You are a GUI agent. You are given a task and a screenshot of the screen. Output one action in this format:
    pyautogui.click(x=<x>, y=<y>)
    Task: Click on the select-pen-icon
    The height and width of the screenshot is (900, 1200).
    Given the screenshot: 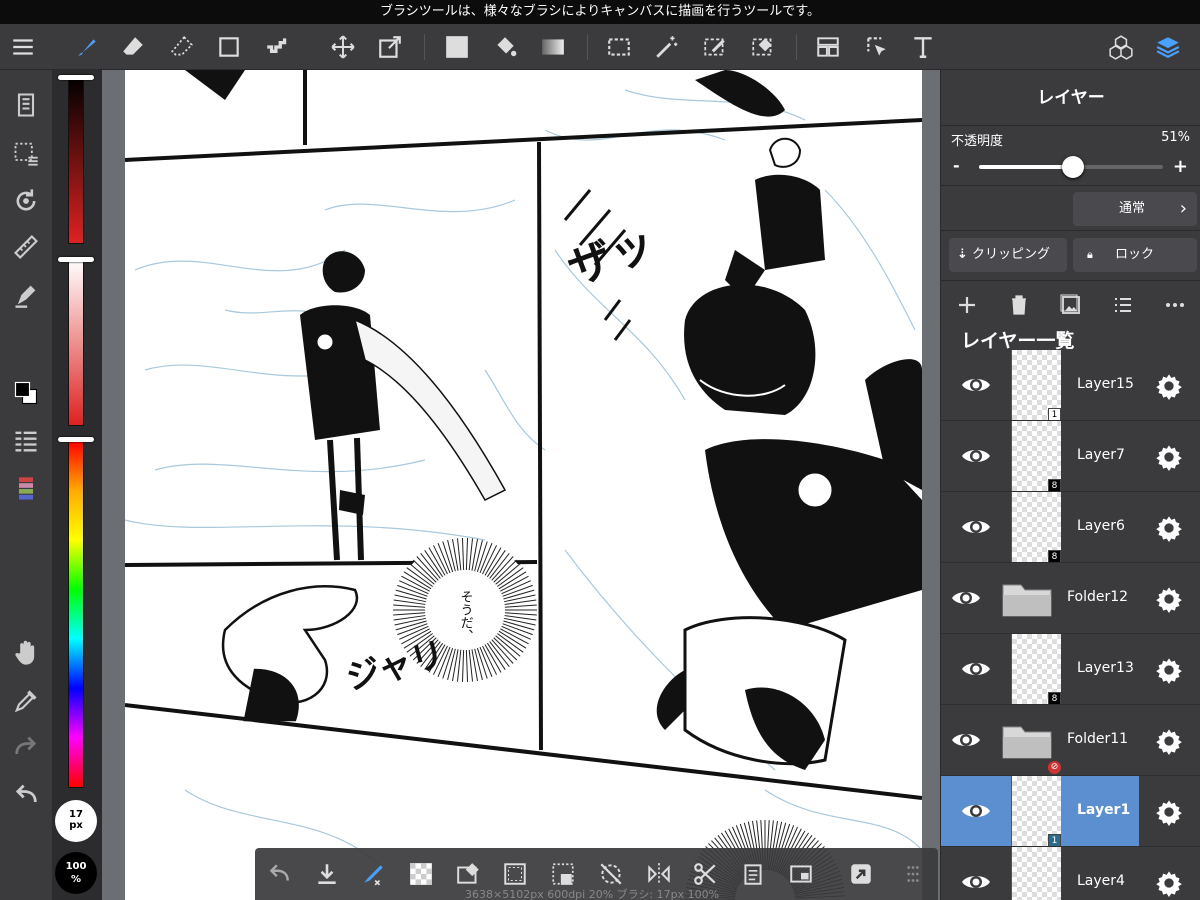 What is the action you would take?
    pyautogui.click(x=715, y=47)
    